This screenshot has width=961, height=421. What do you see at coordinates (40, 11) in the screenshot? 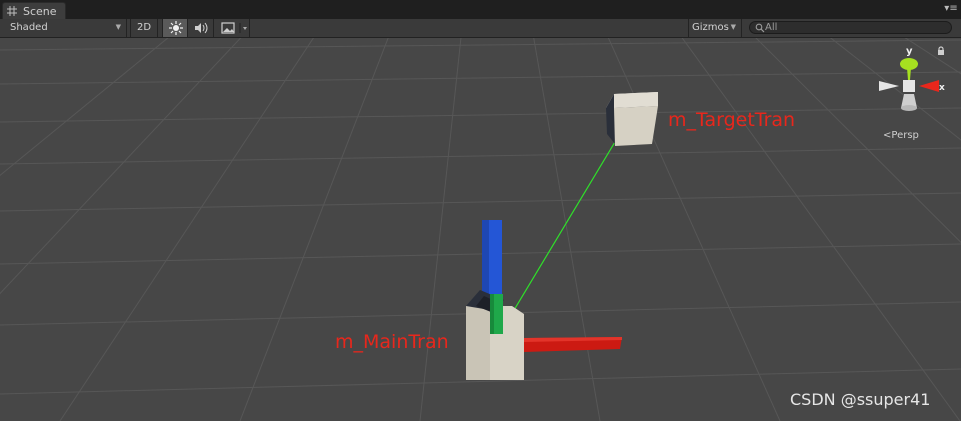
I see `tab-label: Scene` at bounding box center [40, 11].